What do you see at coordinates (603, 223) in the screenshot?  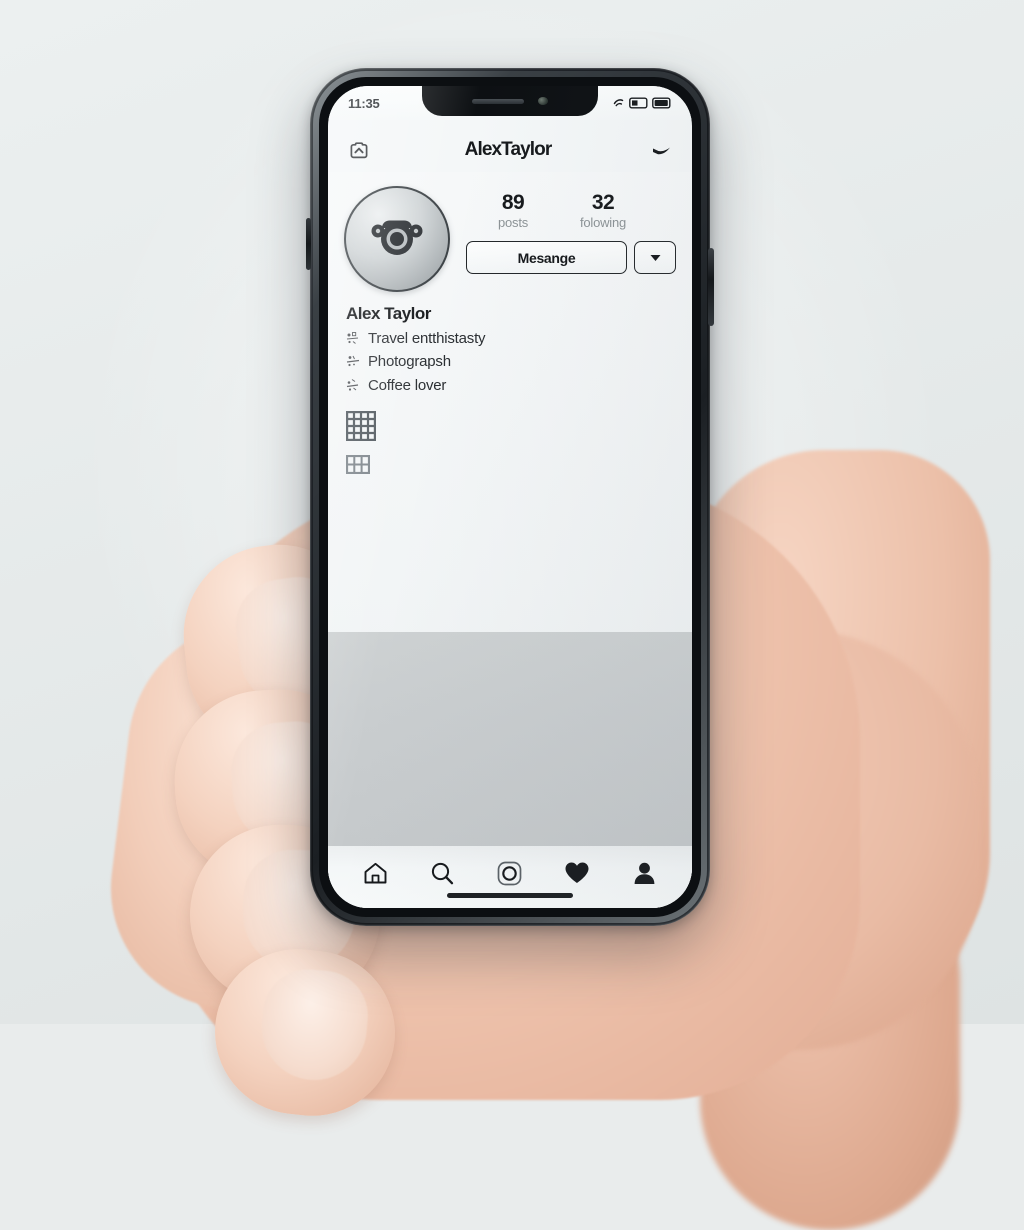 I see `stat-following-label: folowing` at bounding box center [603, 223].